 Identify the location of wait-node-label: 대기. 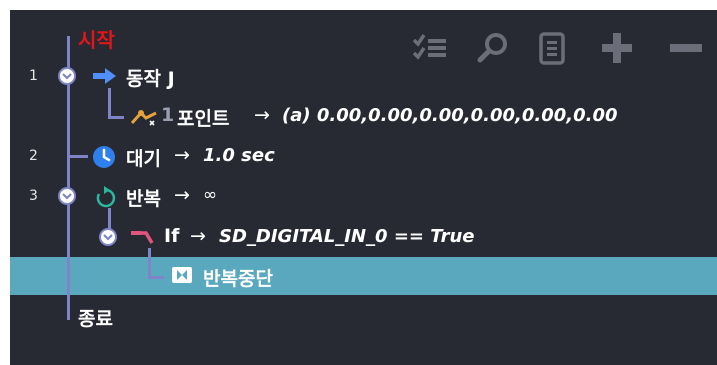
(143, 157).